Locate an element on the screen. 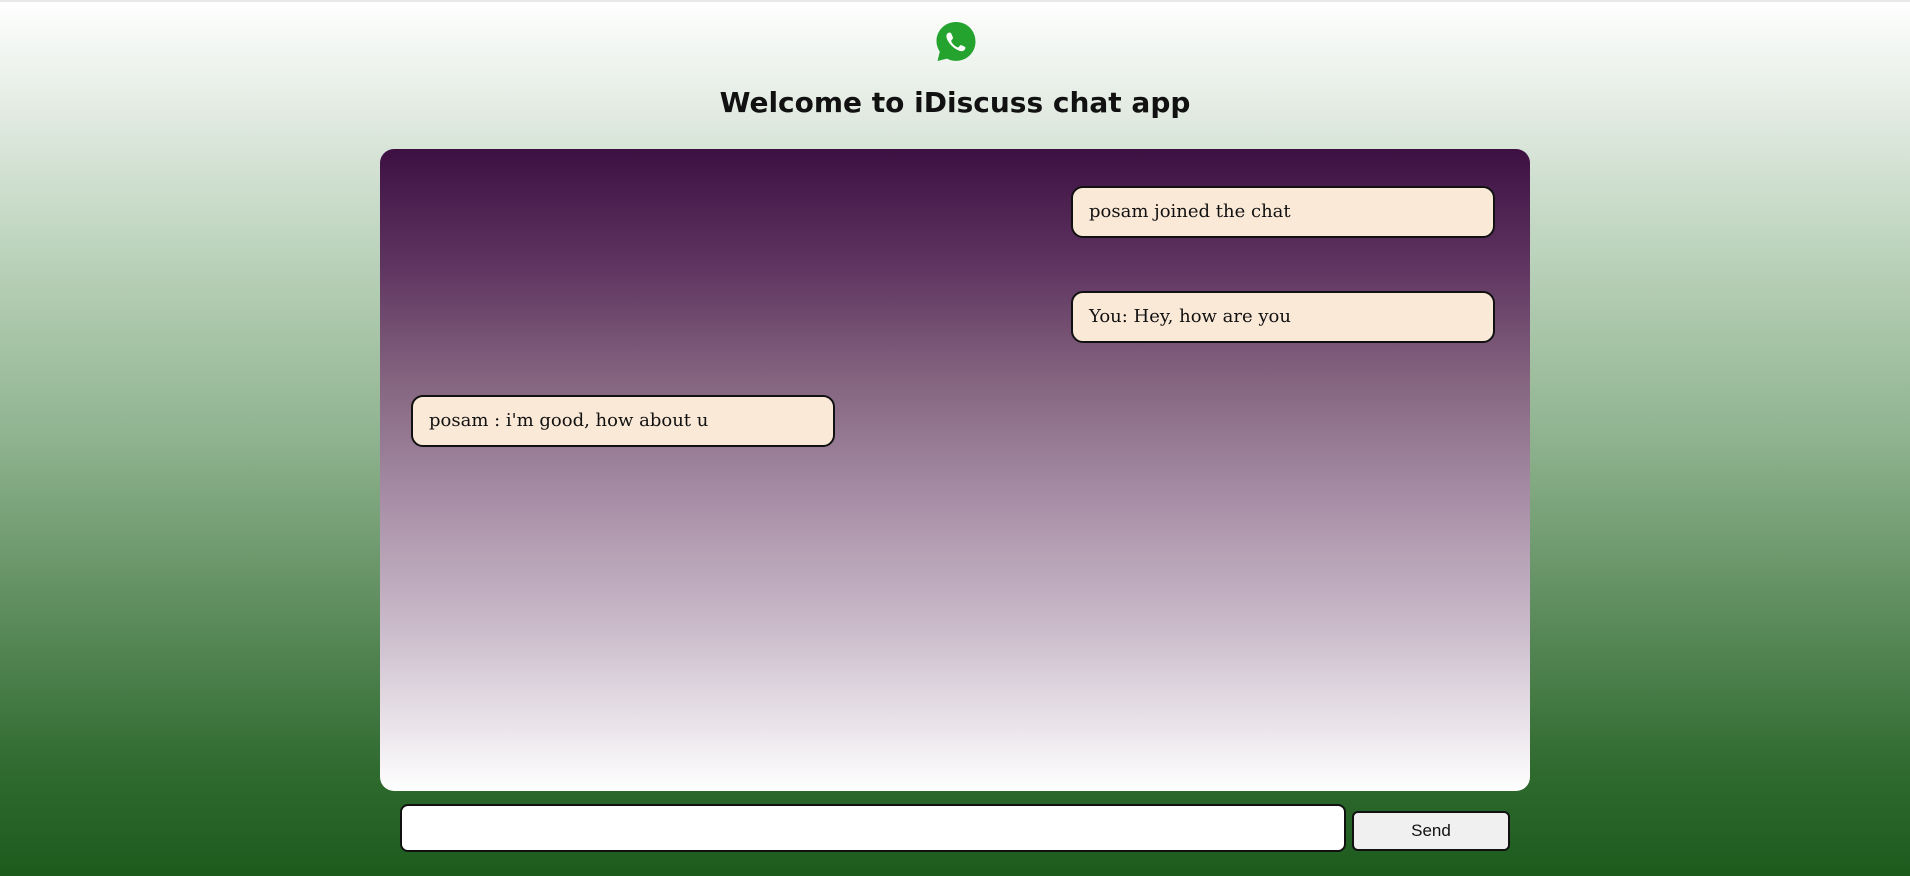 This screenshot has width=1910, height=876. top-divider is located at coordinates (955, 1).